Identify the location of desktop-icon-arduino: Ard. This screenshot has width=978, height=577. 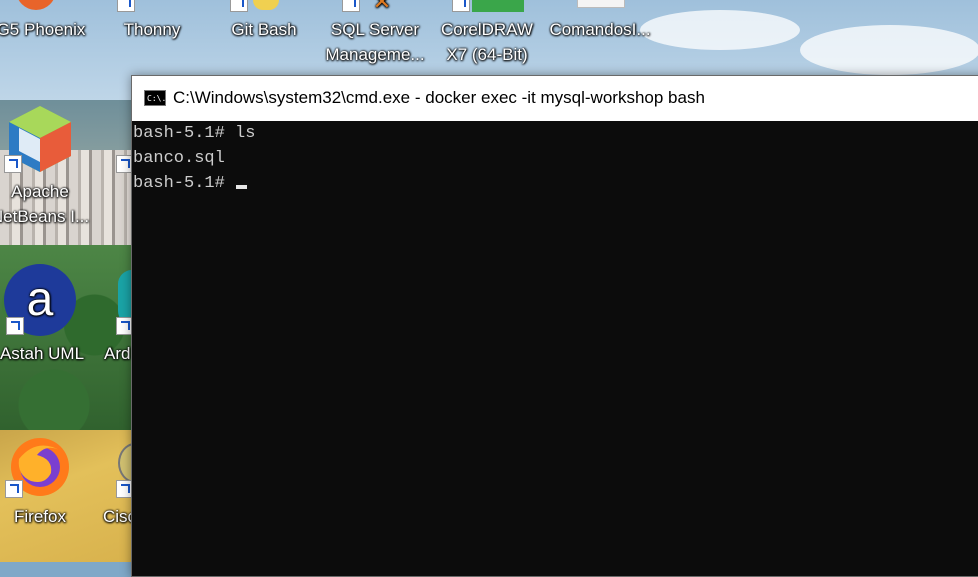
(114, 317).